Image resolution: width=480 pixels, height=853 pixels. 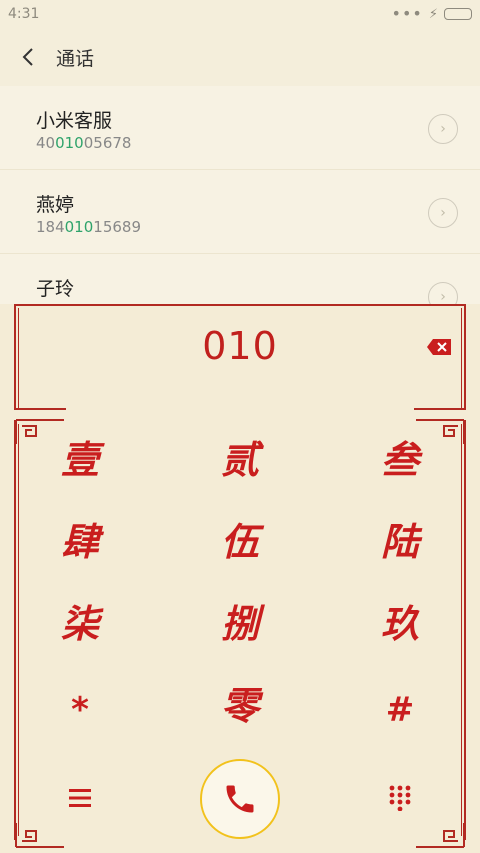 I want to click on phone-icon, so click(x=240, y=799).